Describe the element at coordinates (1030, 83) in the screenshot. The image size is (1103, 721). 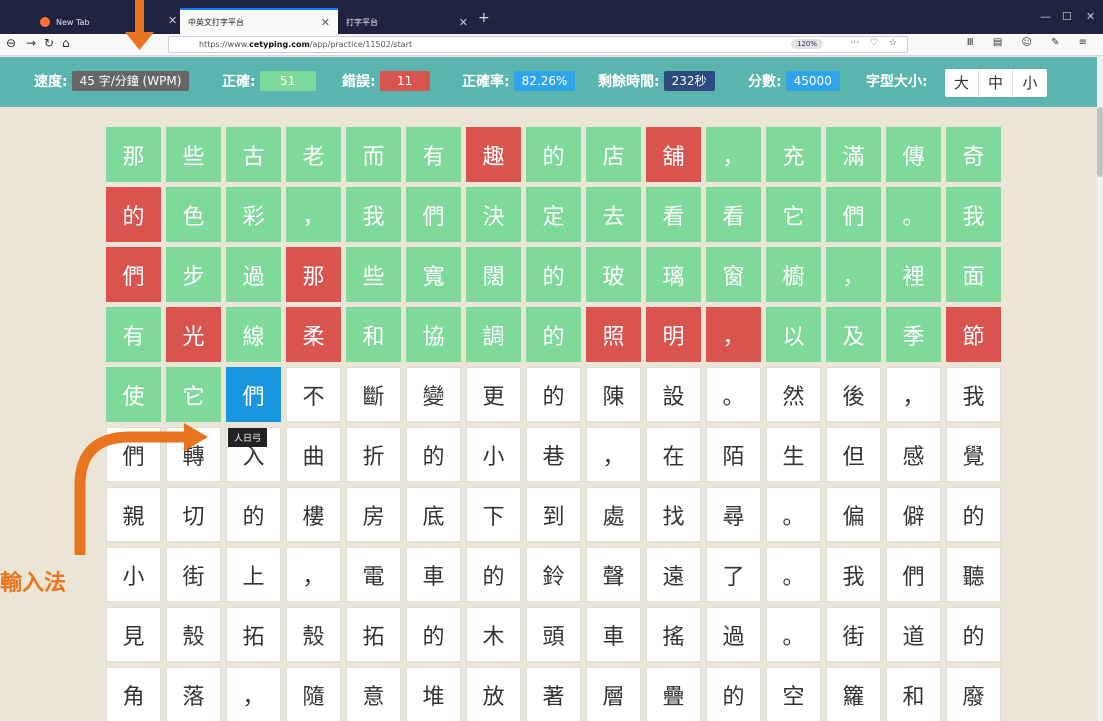
I see `fontsize-small-button: 小` at that location.